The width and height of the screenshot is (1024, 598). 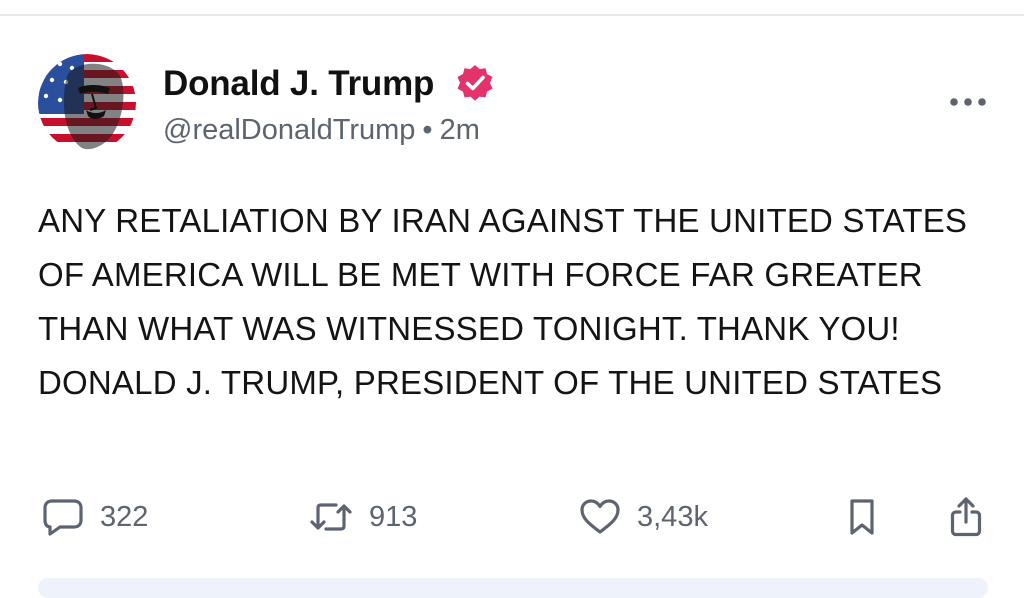 What do you see at coordinates (475, 83) in the screenshot?
I see `verified-badge-icon` at bounding box center [475, 83].